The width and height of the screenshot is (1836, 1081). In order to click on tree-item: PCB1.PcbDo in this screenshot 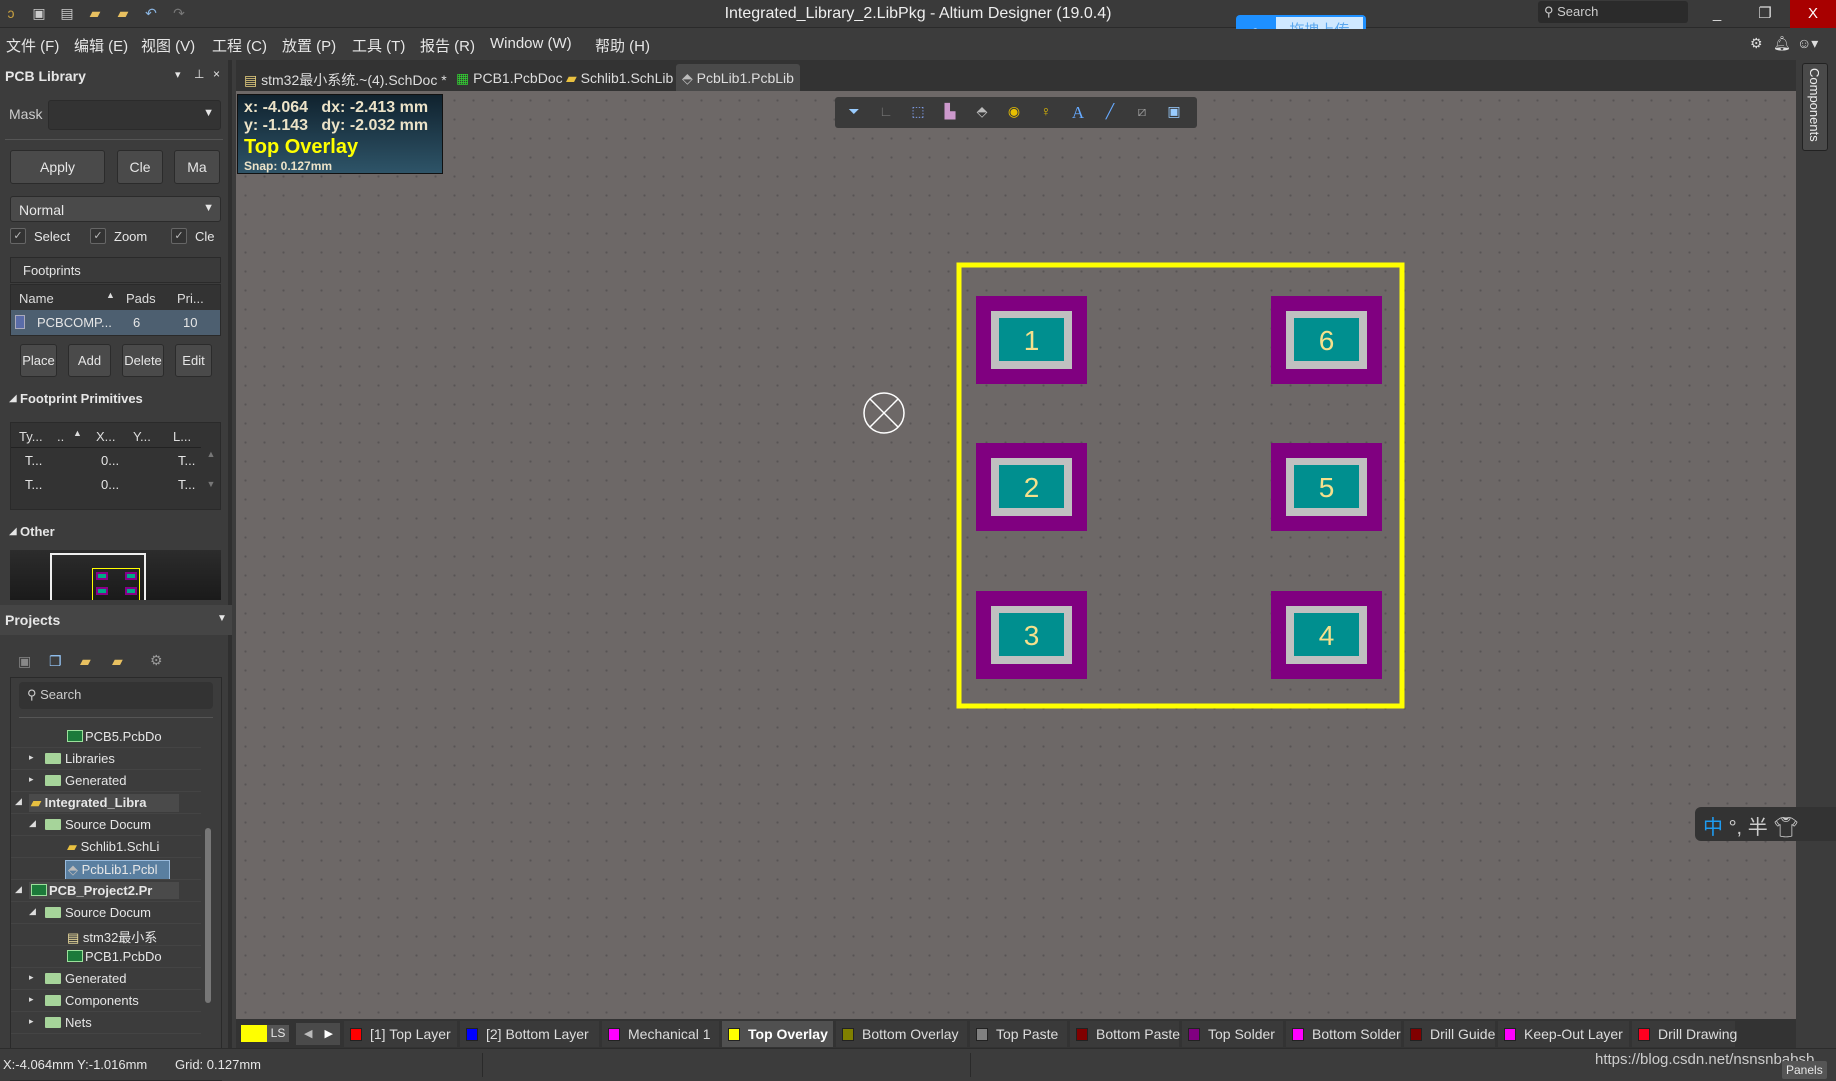, I will do `click(106, 957)`.